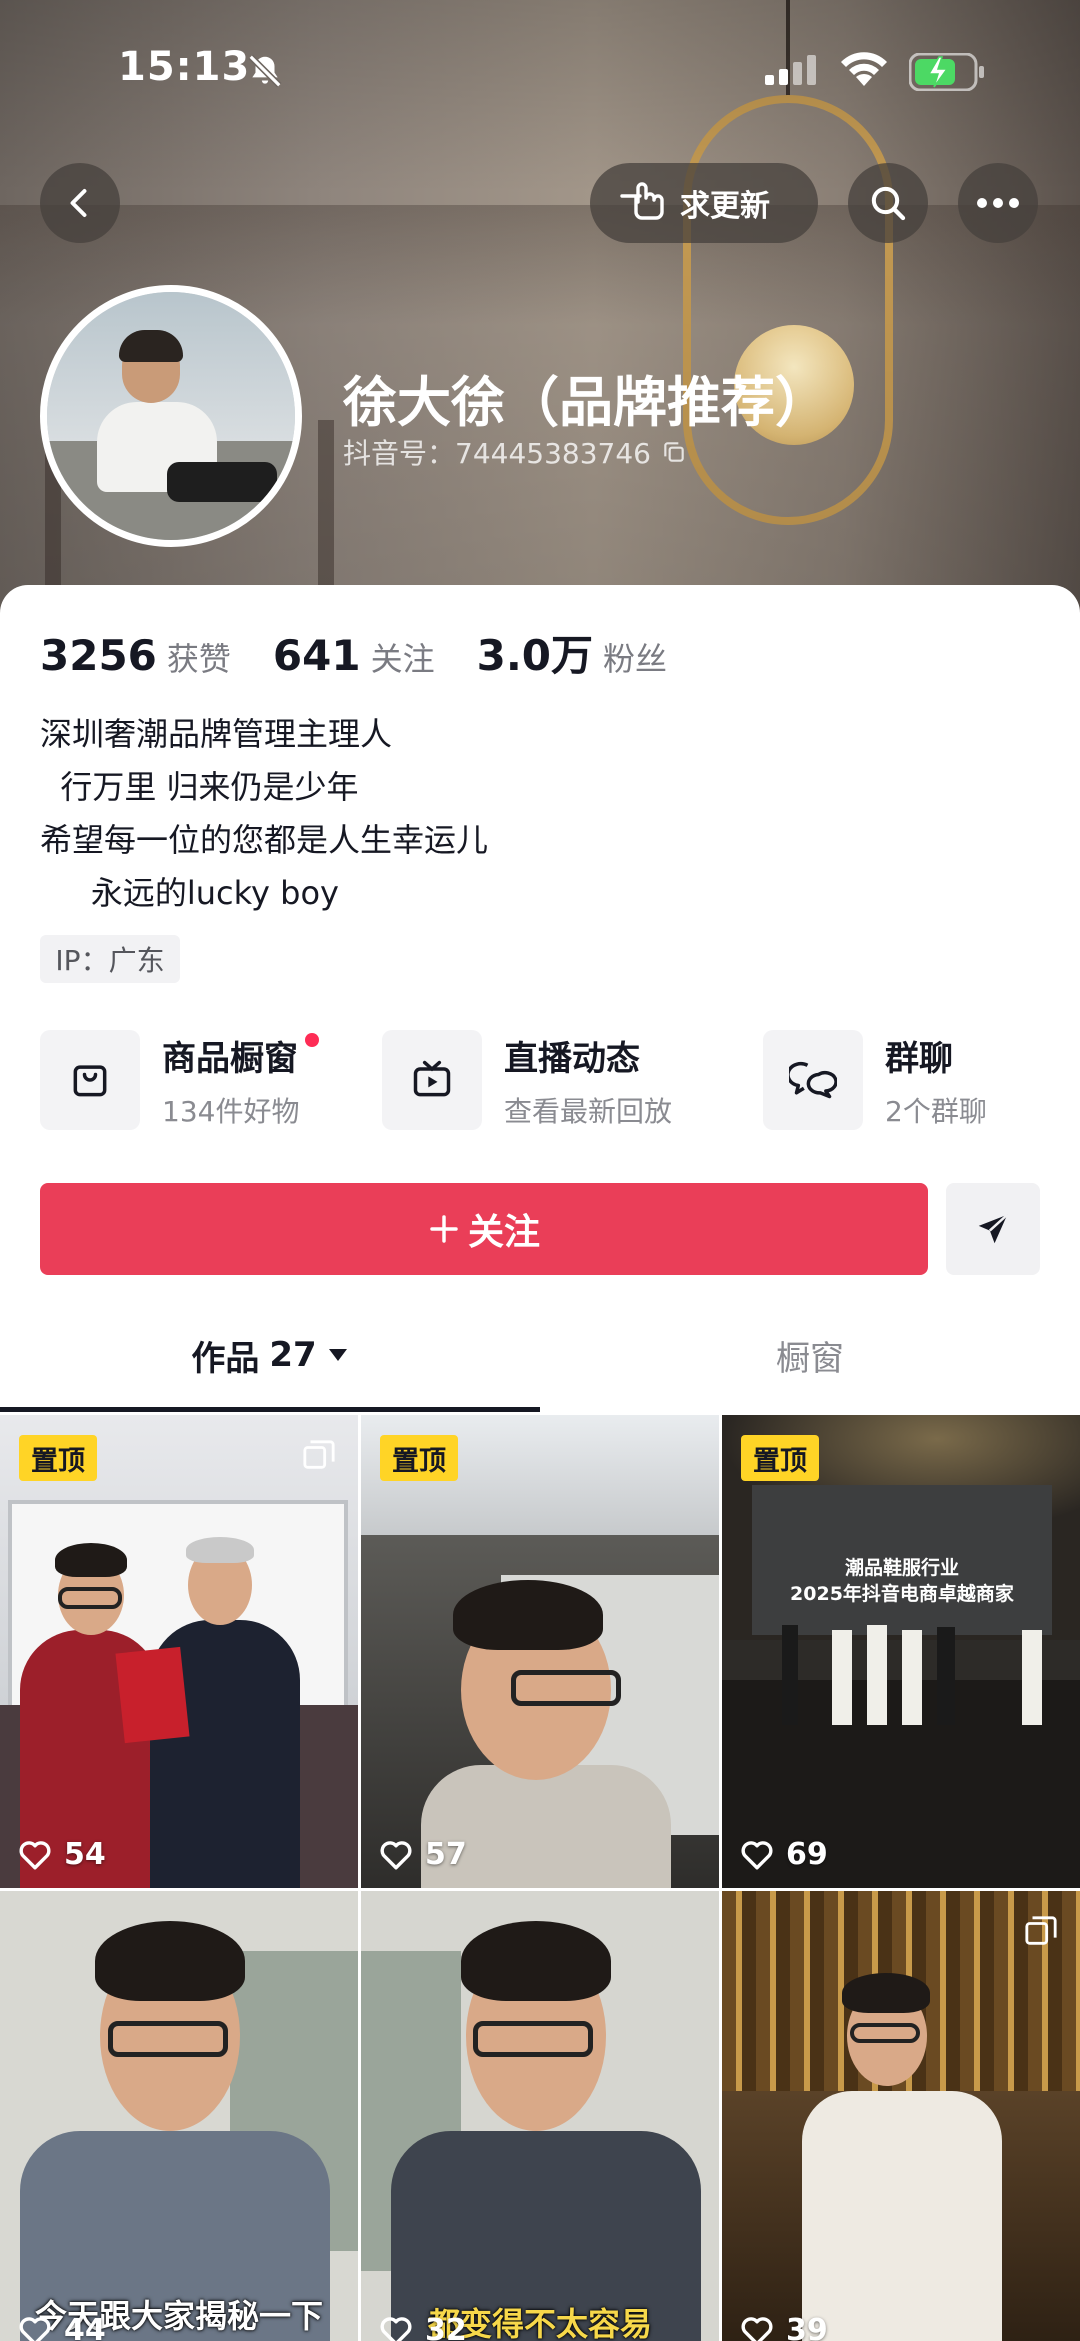 Image resolution: width=1080 pixels, height=2341 pixels. What do you see at coordinates (875, 1080) in the screenshot?
I see `entry-group-chat: 群聊 2个群聊` at bounding box center [875, 1080].